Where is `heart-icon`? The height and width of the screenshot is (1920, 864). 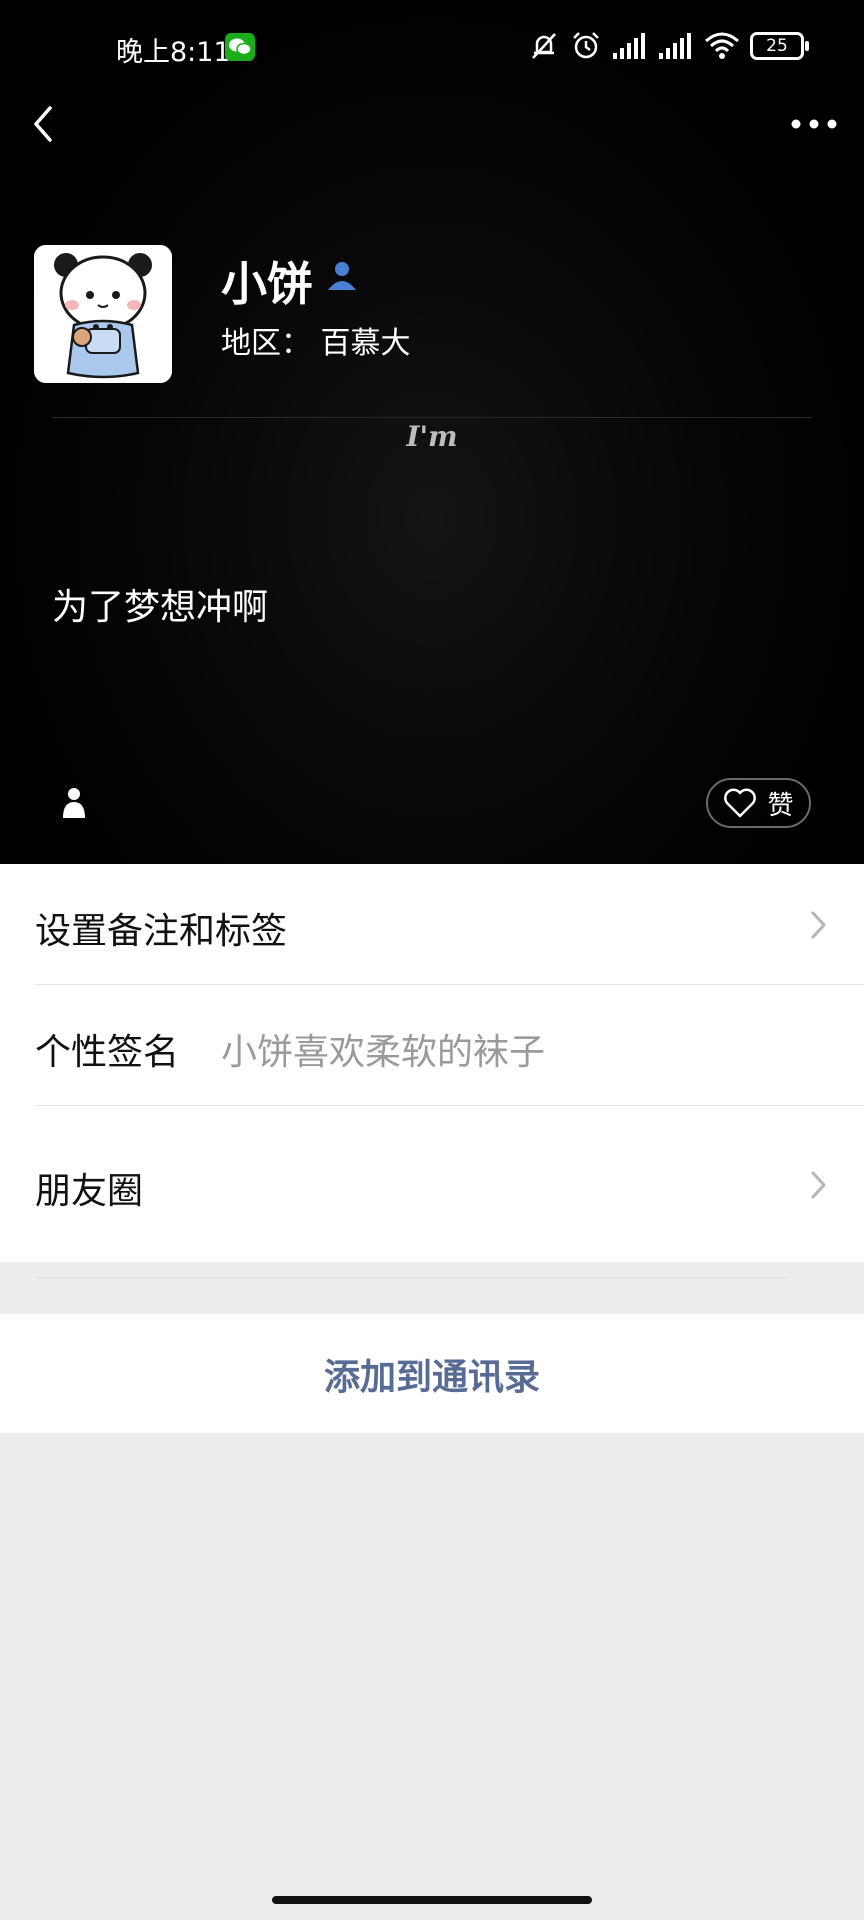 heart-icon is located at coordinates (740, 803).